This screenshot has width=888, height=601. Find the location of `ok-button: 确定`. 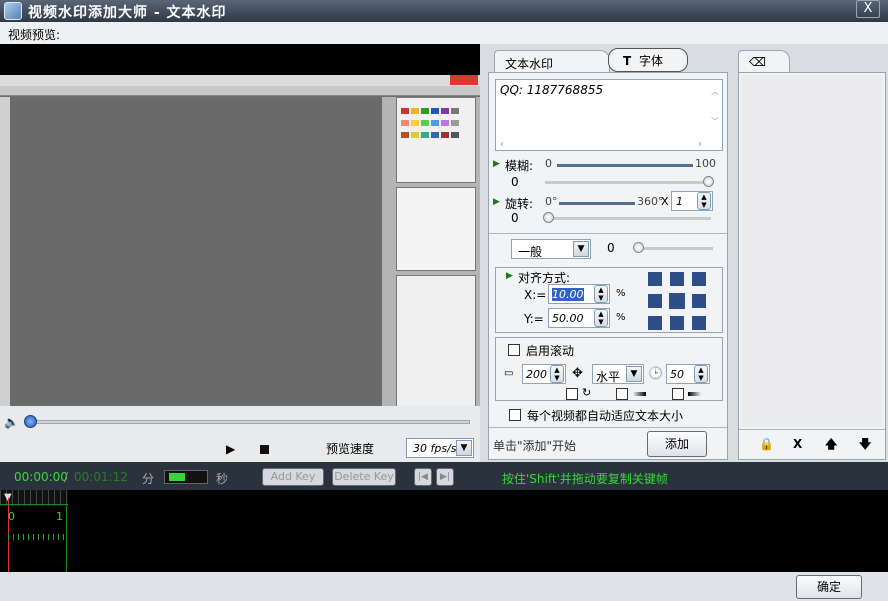

ok-button: 确定 is located at coordinates (829, 587).